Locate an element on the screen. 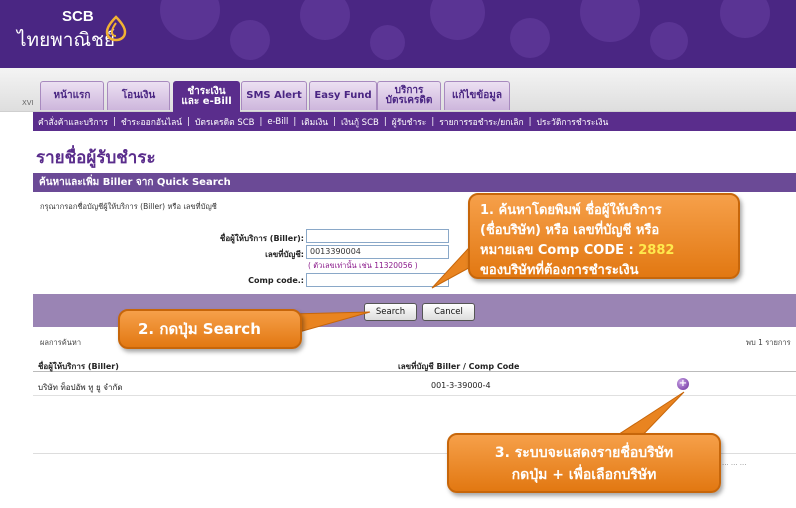 The width and height of the screenshot is (796, 508). callout-1-line-2: (ชื่อบริษัท) หรือ เลขที่บัญชี หรือ is located at coordinates (570, 230).